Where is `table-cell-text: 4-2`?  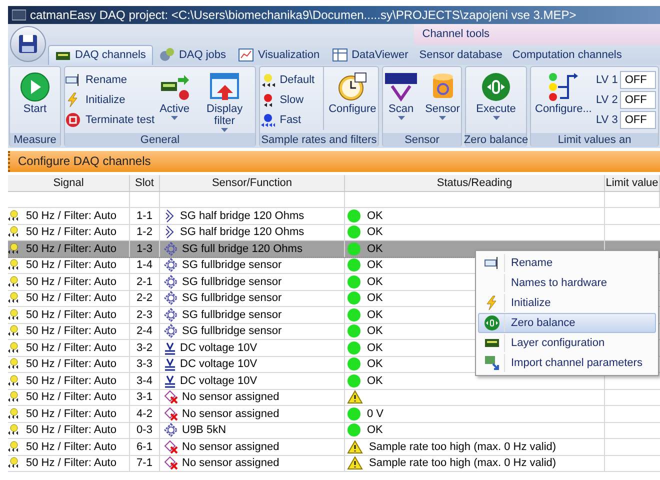
table-cell-text: 4-2 is located at coordinates (144, 414).